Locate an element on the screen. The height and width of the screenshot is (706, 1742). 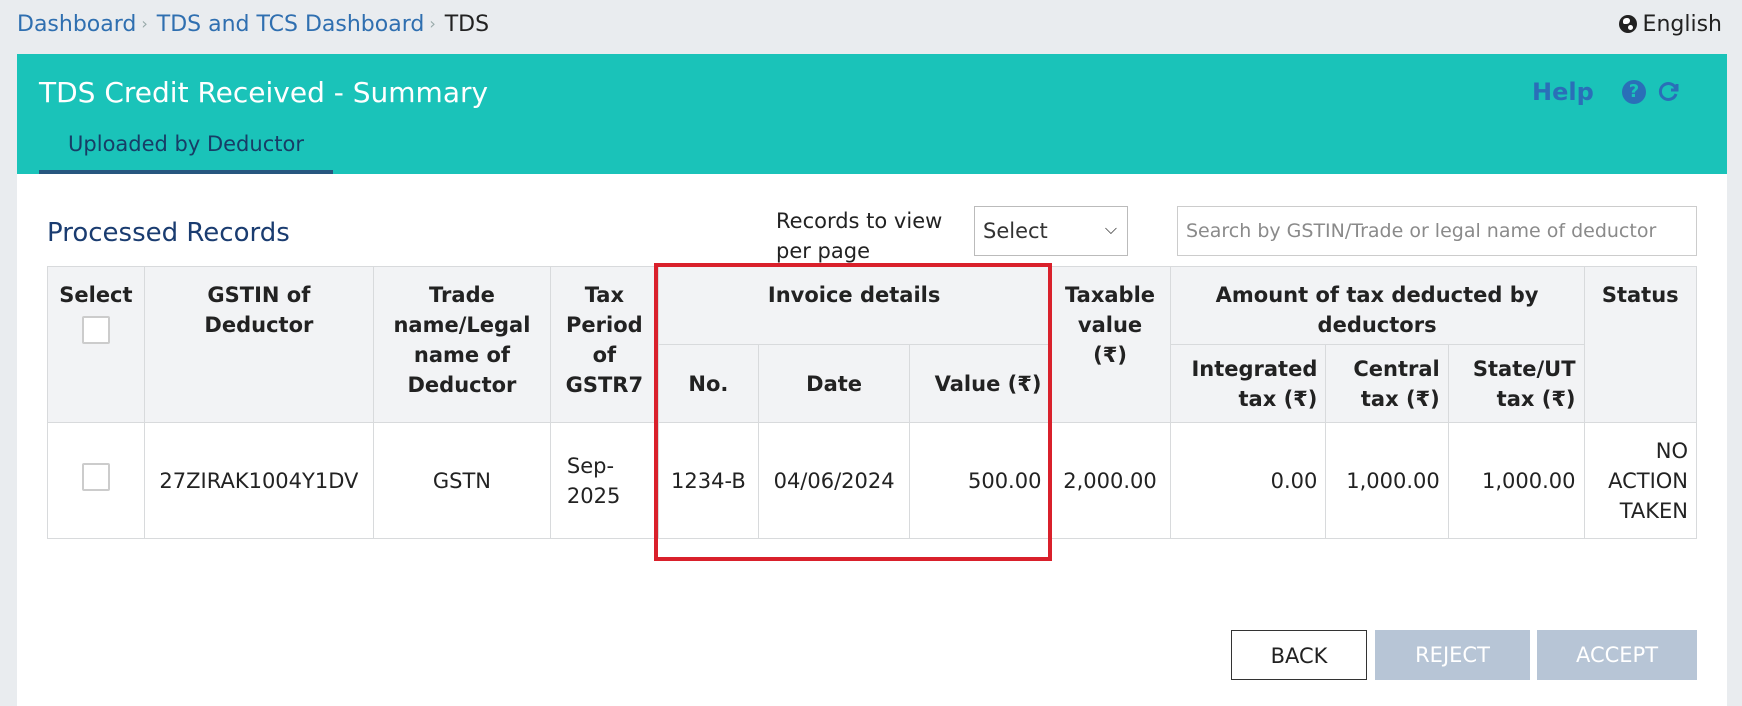
header-tax-period: Tax Period of GSTR7 is located at coordinates (604, 344).